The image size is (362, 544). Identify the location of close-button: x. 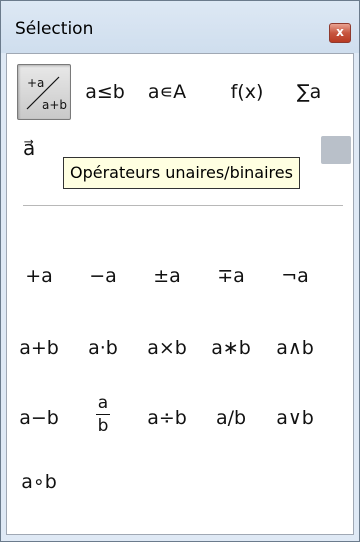
(340, 33).